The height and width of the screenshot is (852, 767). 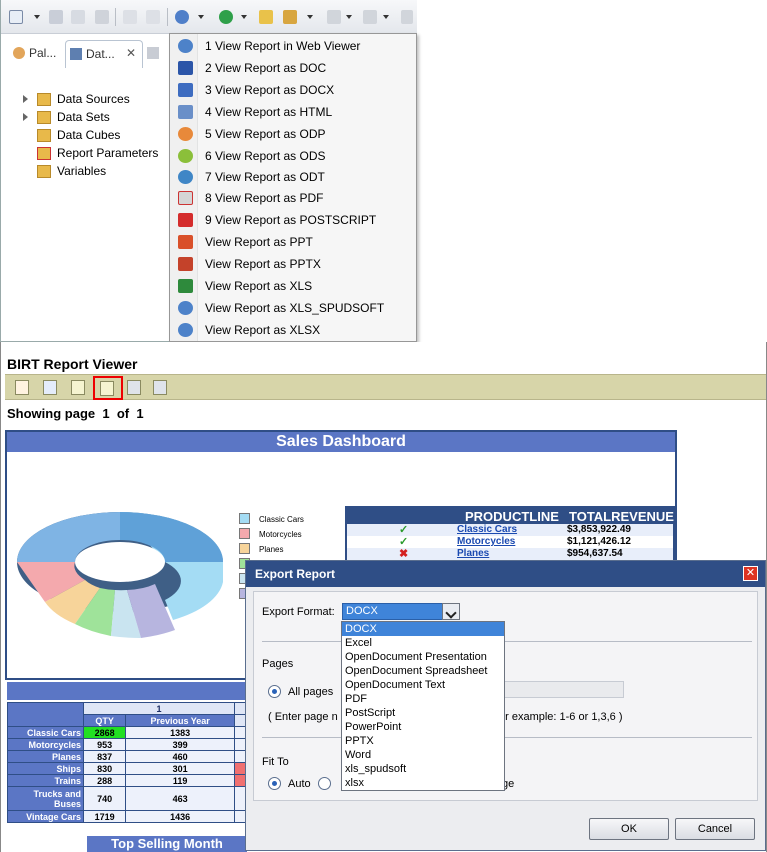 What do you see at coordinates (37, 17) in the screenshot?
I see `new-dropdown-arrow` at bounding box center [37, 17].